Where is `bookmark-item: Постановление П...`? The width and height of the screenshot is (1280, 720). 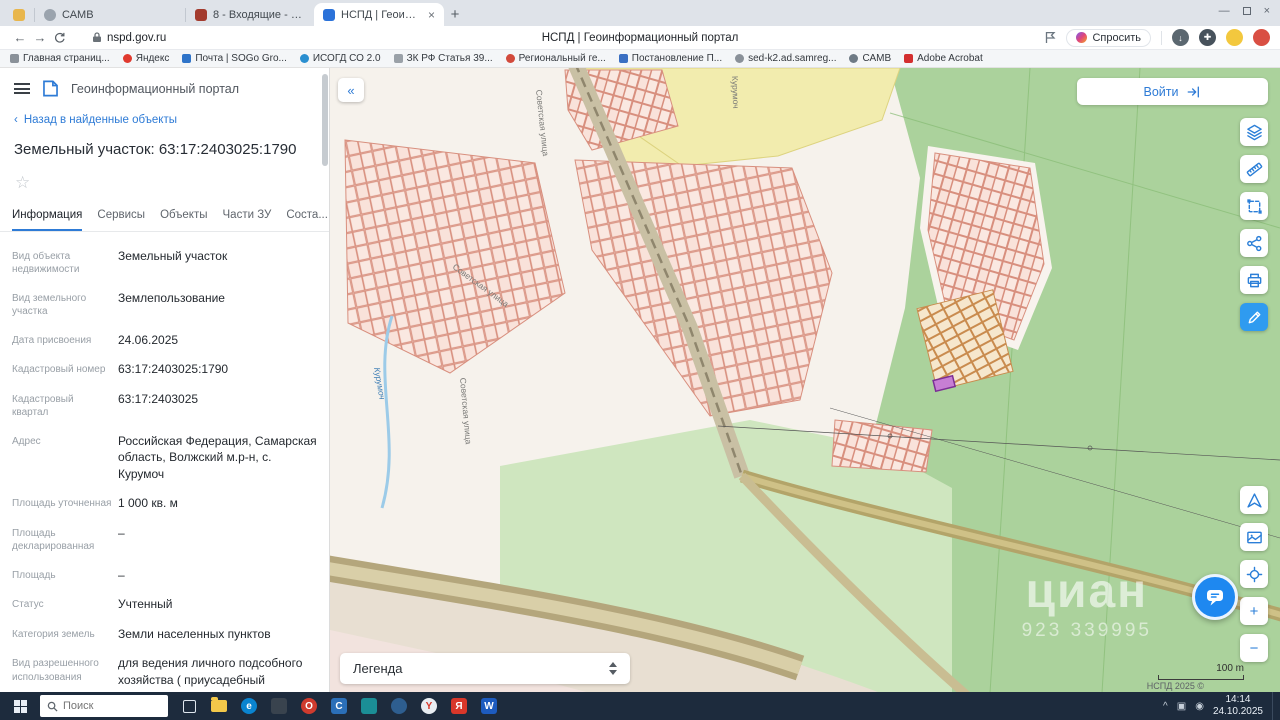 bookmark-item: Постановление П... is located at coordinates (670, 58).